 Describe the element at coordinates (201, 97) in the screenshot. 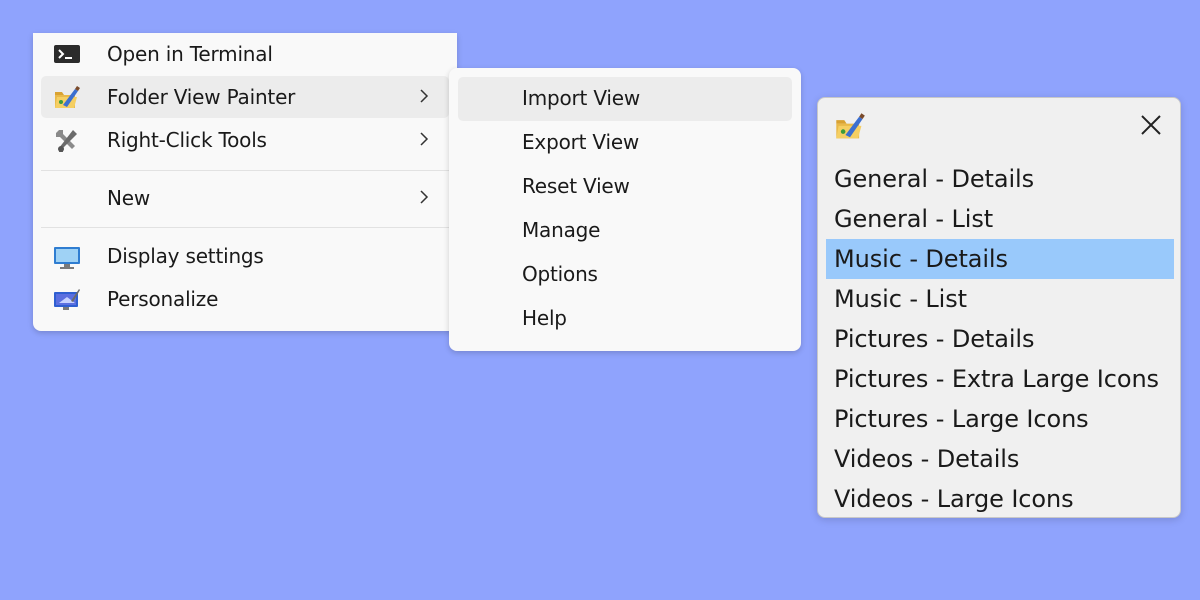

I see `menu-item-label: Folder View Painter` at that location.